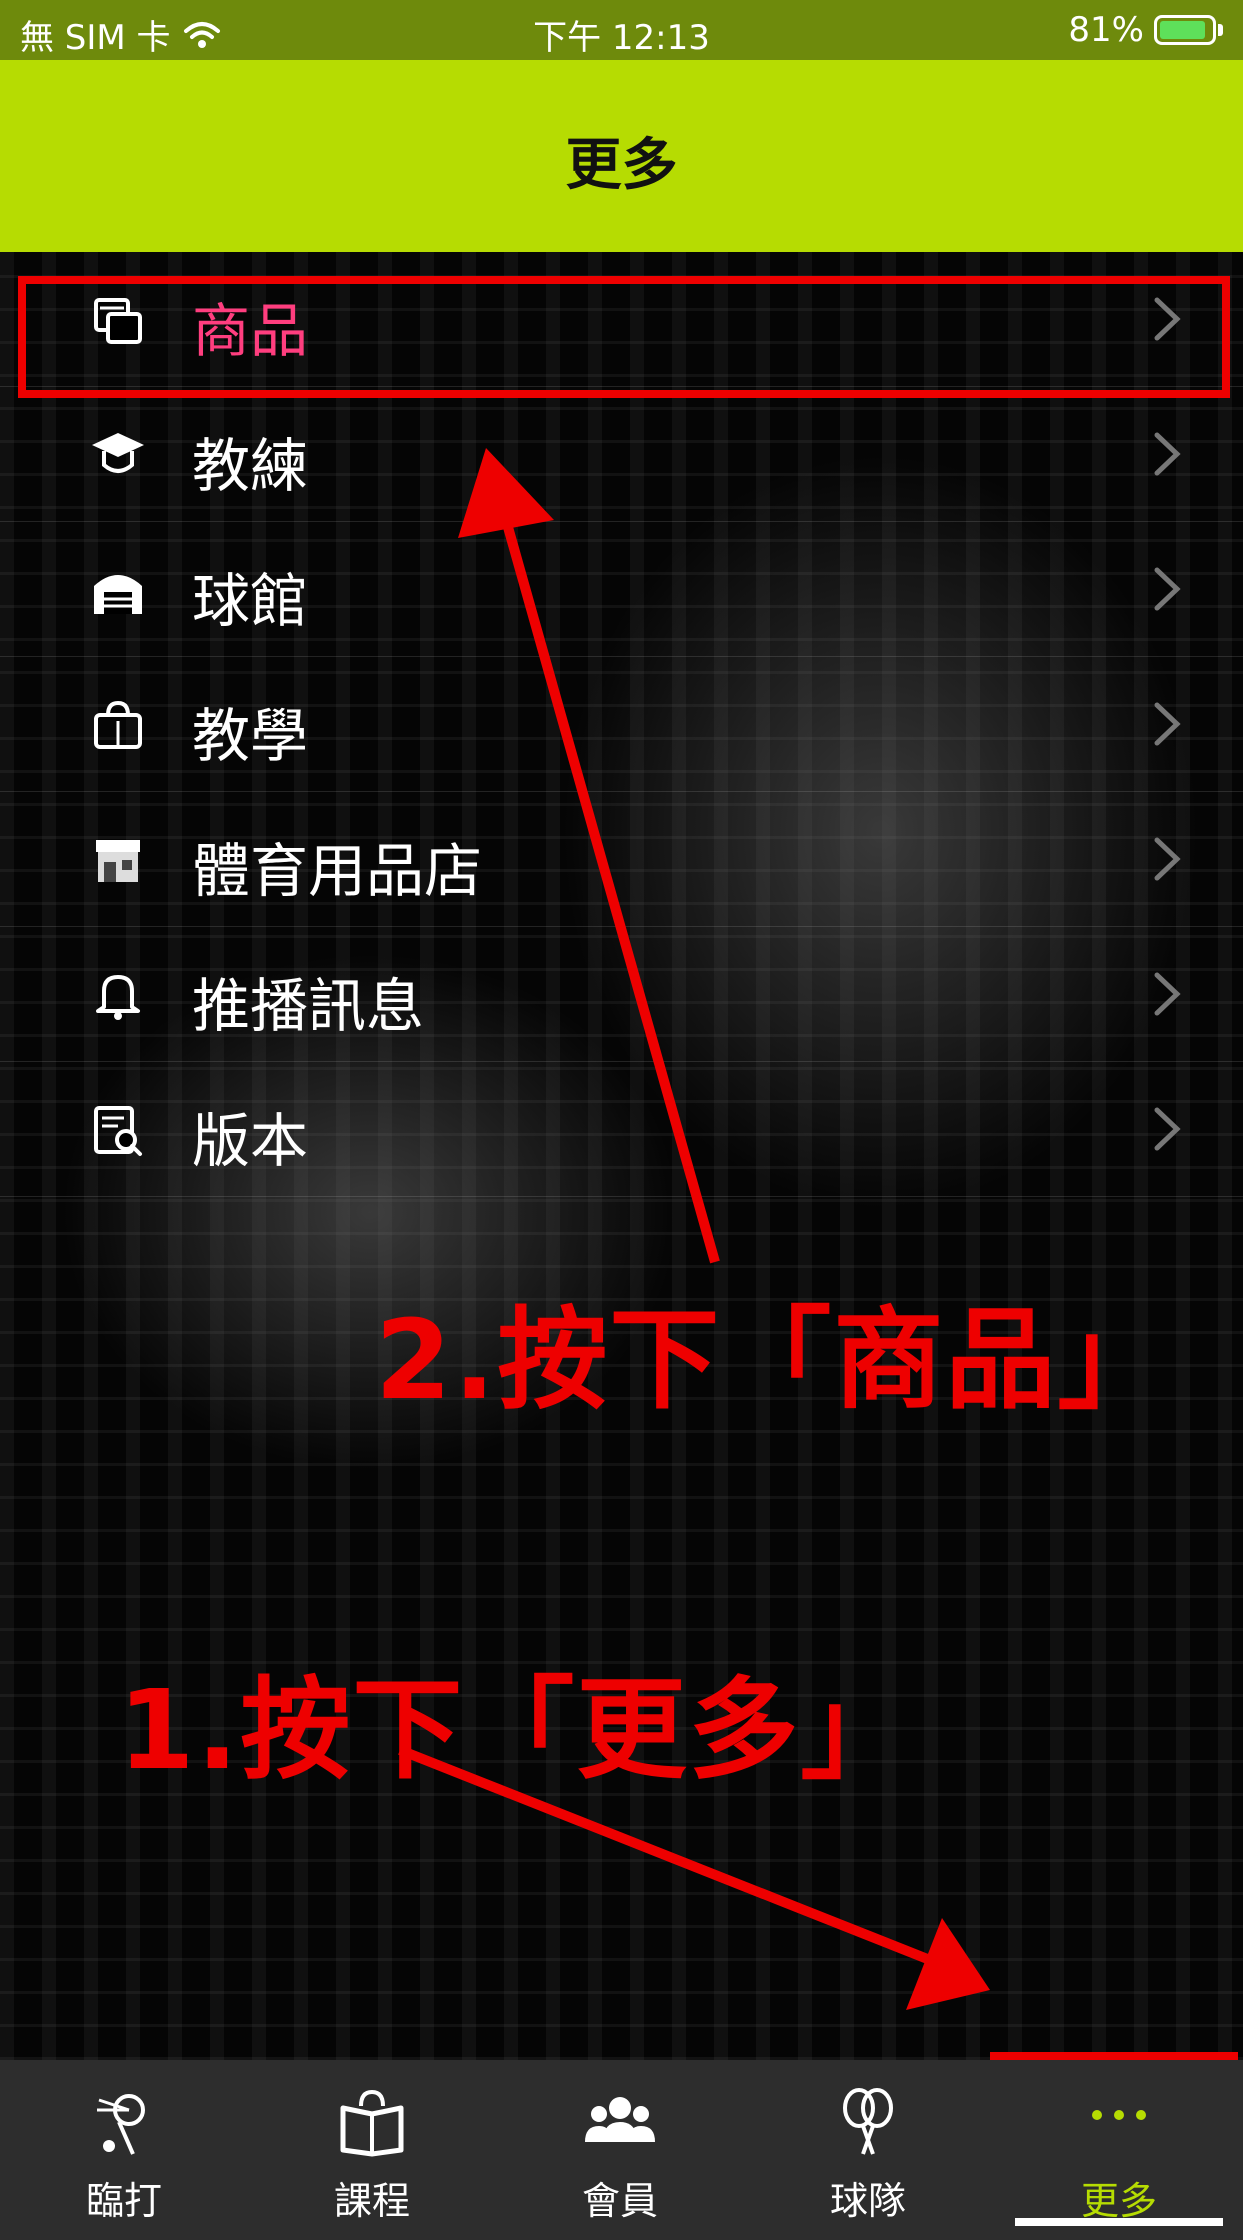 The width and height of the screenshot is (1243, 2240). Describe the element at coordinates (621, 994) in the screenshot. I see `menu-item-notifications: 推播訊息` at that location.